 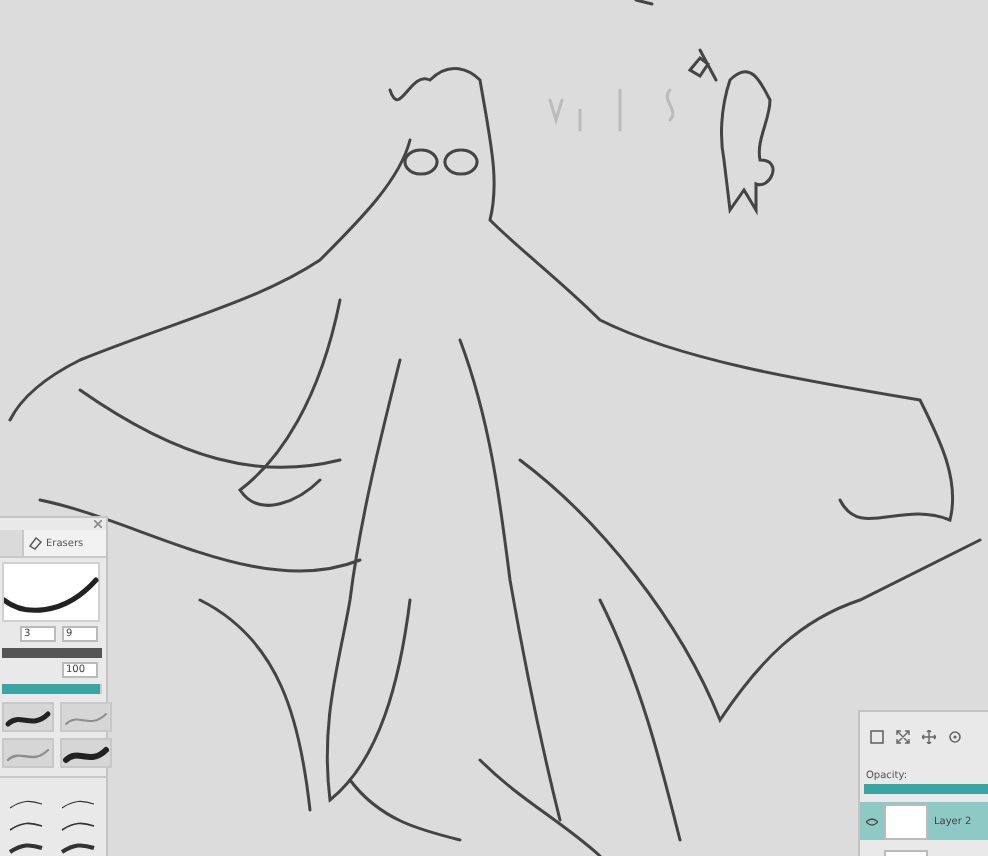 I want to click on faint-scribble-sketch, so click(x=611, y=110).